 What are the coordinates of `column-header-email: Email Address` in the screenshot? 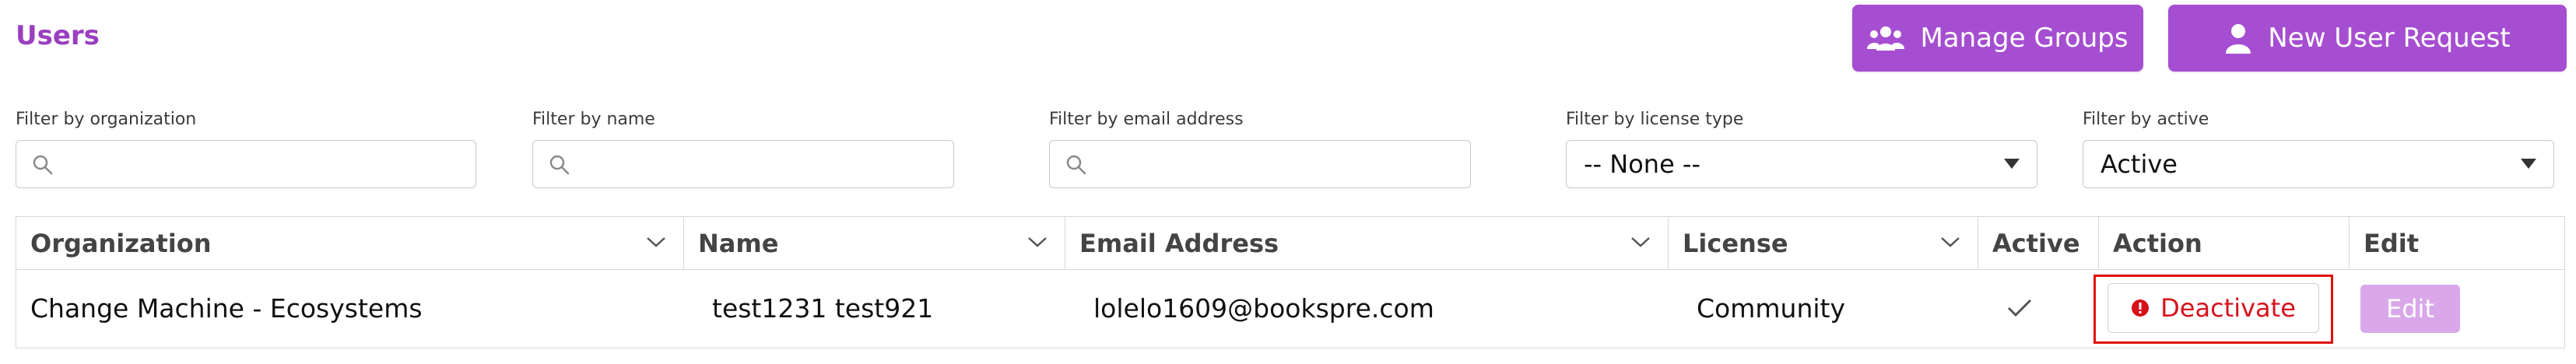 It's located at (1367, 243).